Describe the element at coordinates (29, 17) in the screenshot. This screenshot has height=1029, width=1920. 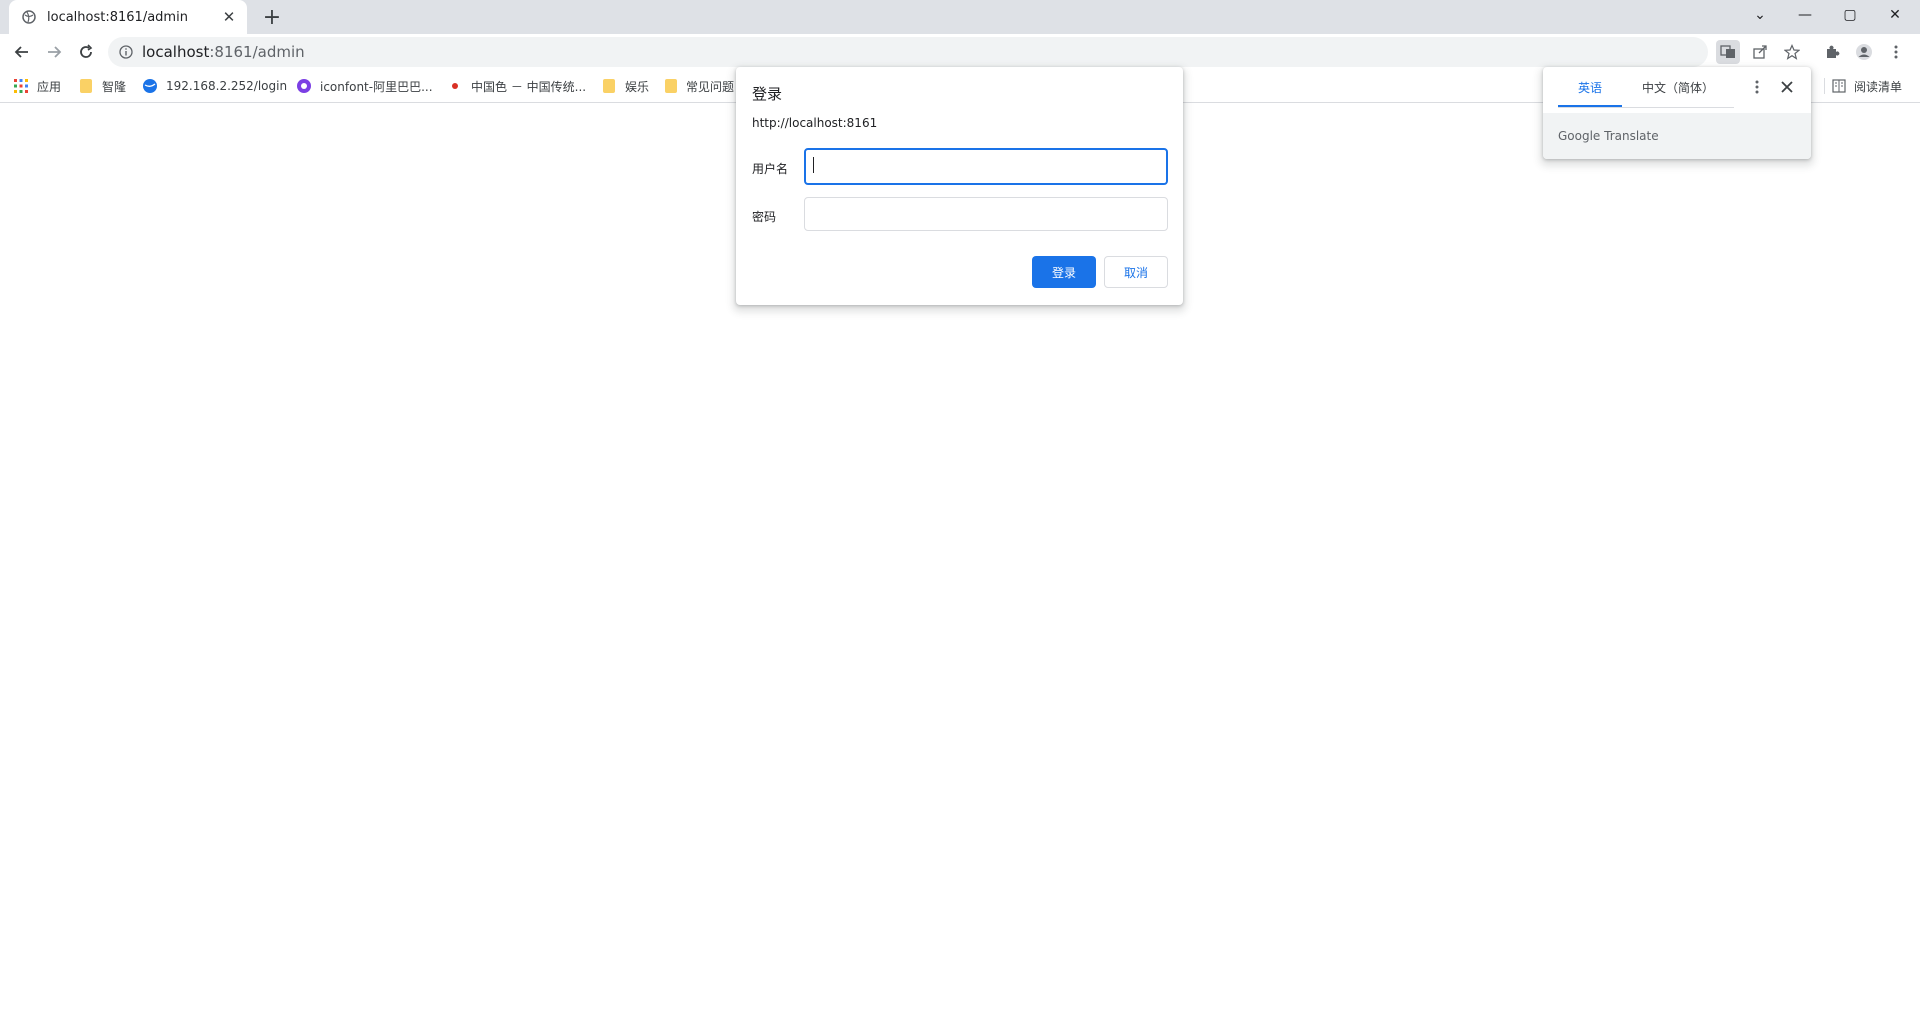
I see `globe-icon` at that location.